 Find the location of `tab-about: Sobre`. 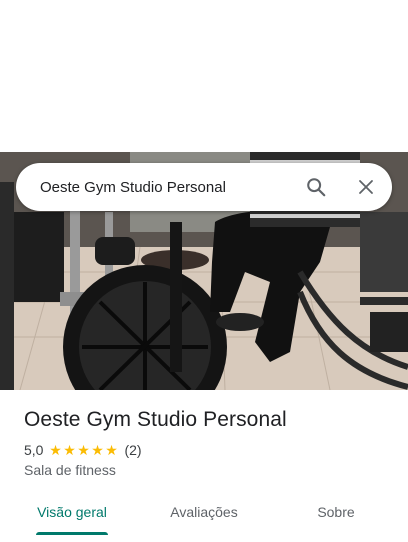

tab-about: Sobre is located at coordinates (336, 512).